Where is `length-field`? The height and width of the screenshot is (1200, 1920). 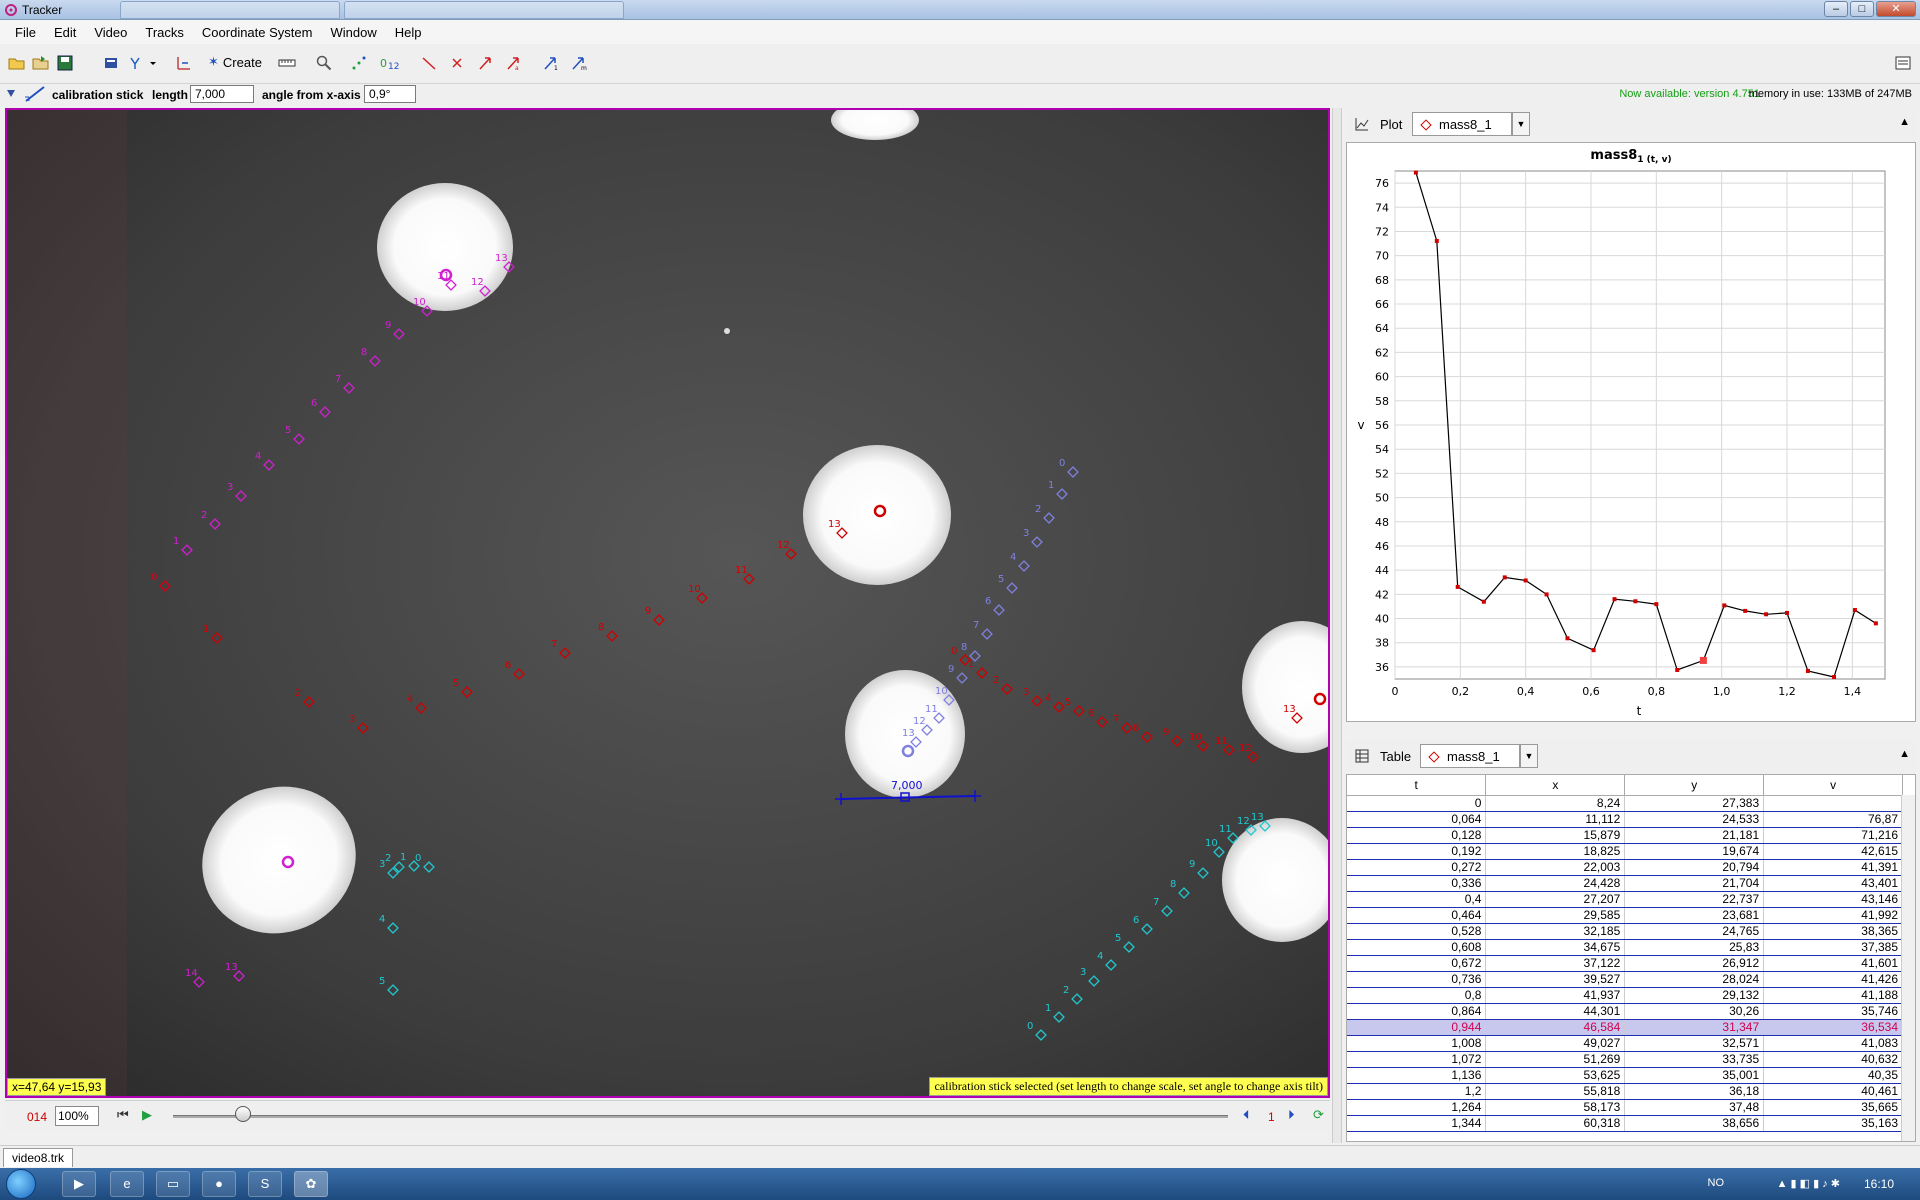
length-field is located at coordinates (222, 94).